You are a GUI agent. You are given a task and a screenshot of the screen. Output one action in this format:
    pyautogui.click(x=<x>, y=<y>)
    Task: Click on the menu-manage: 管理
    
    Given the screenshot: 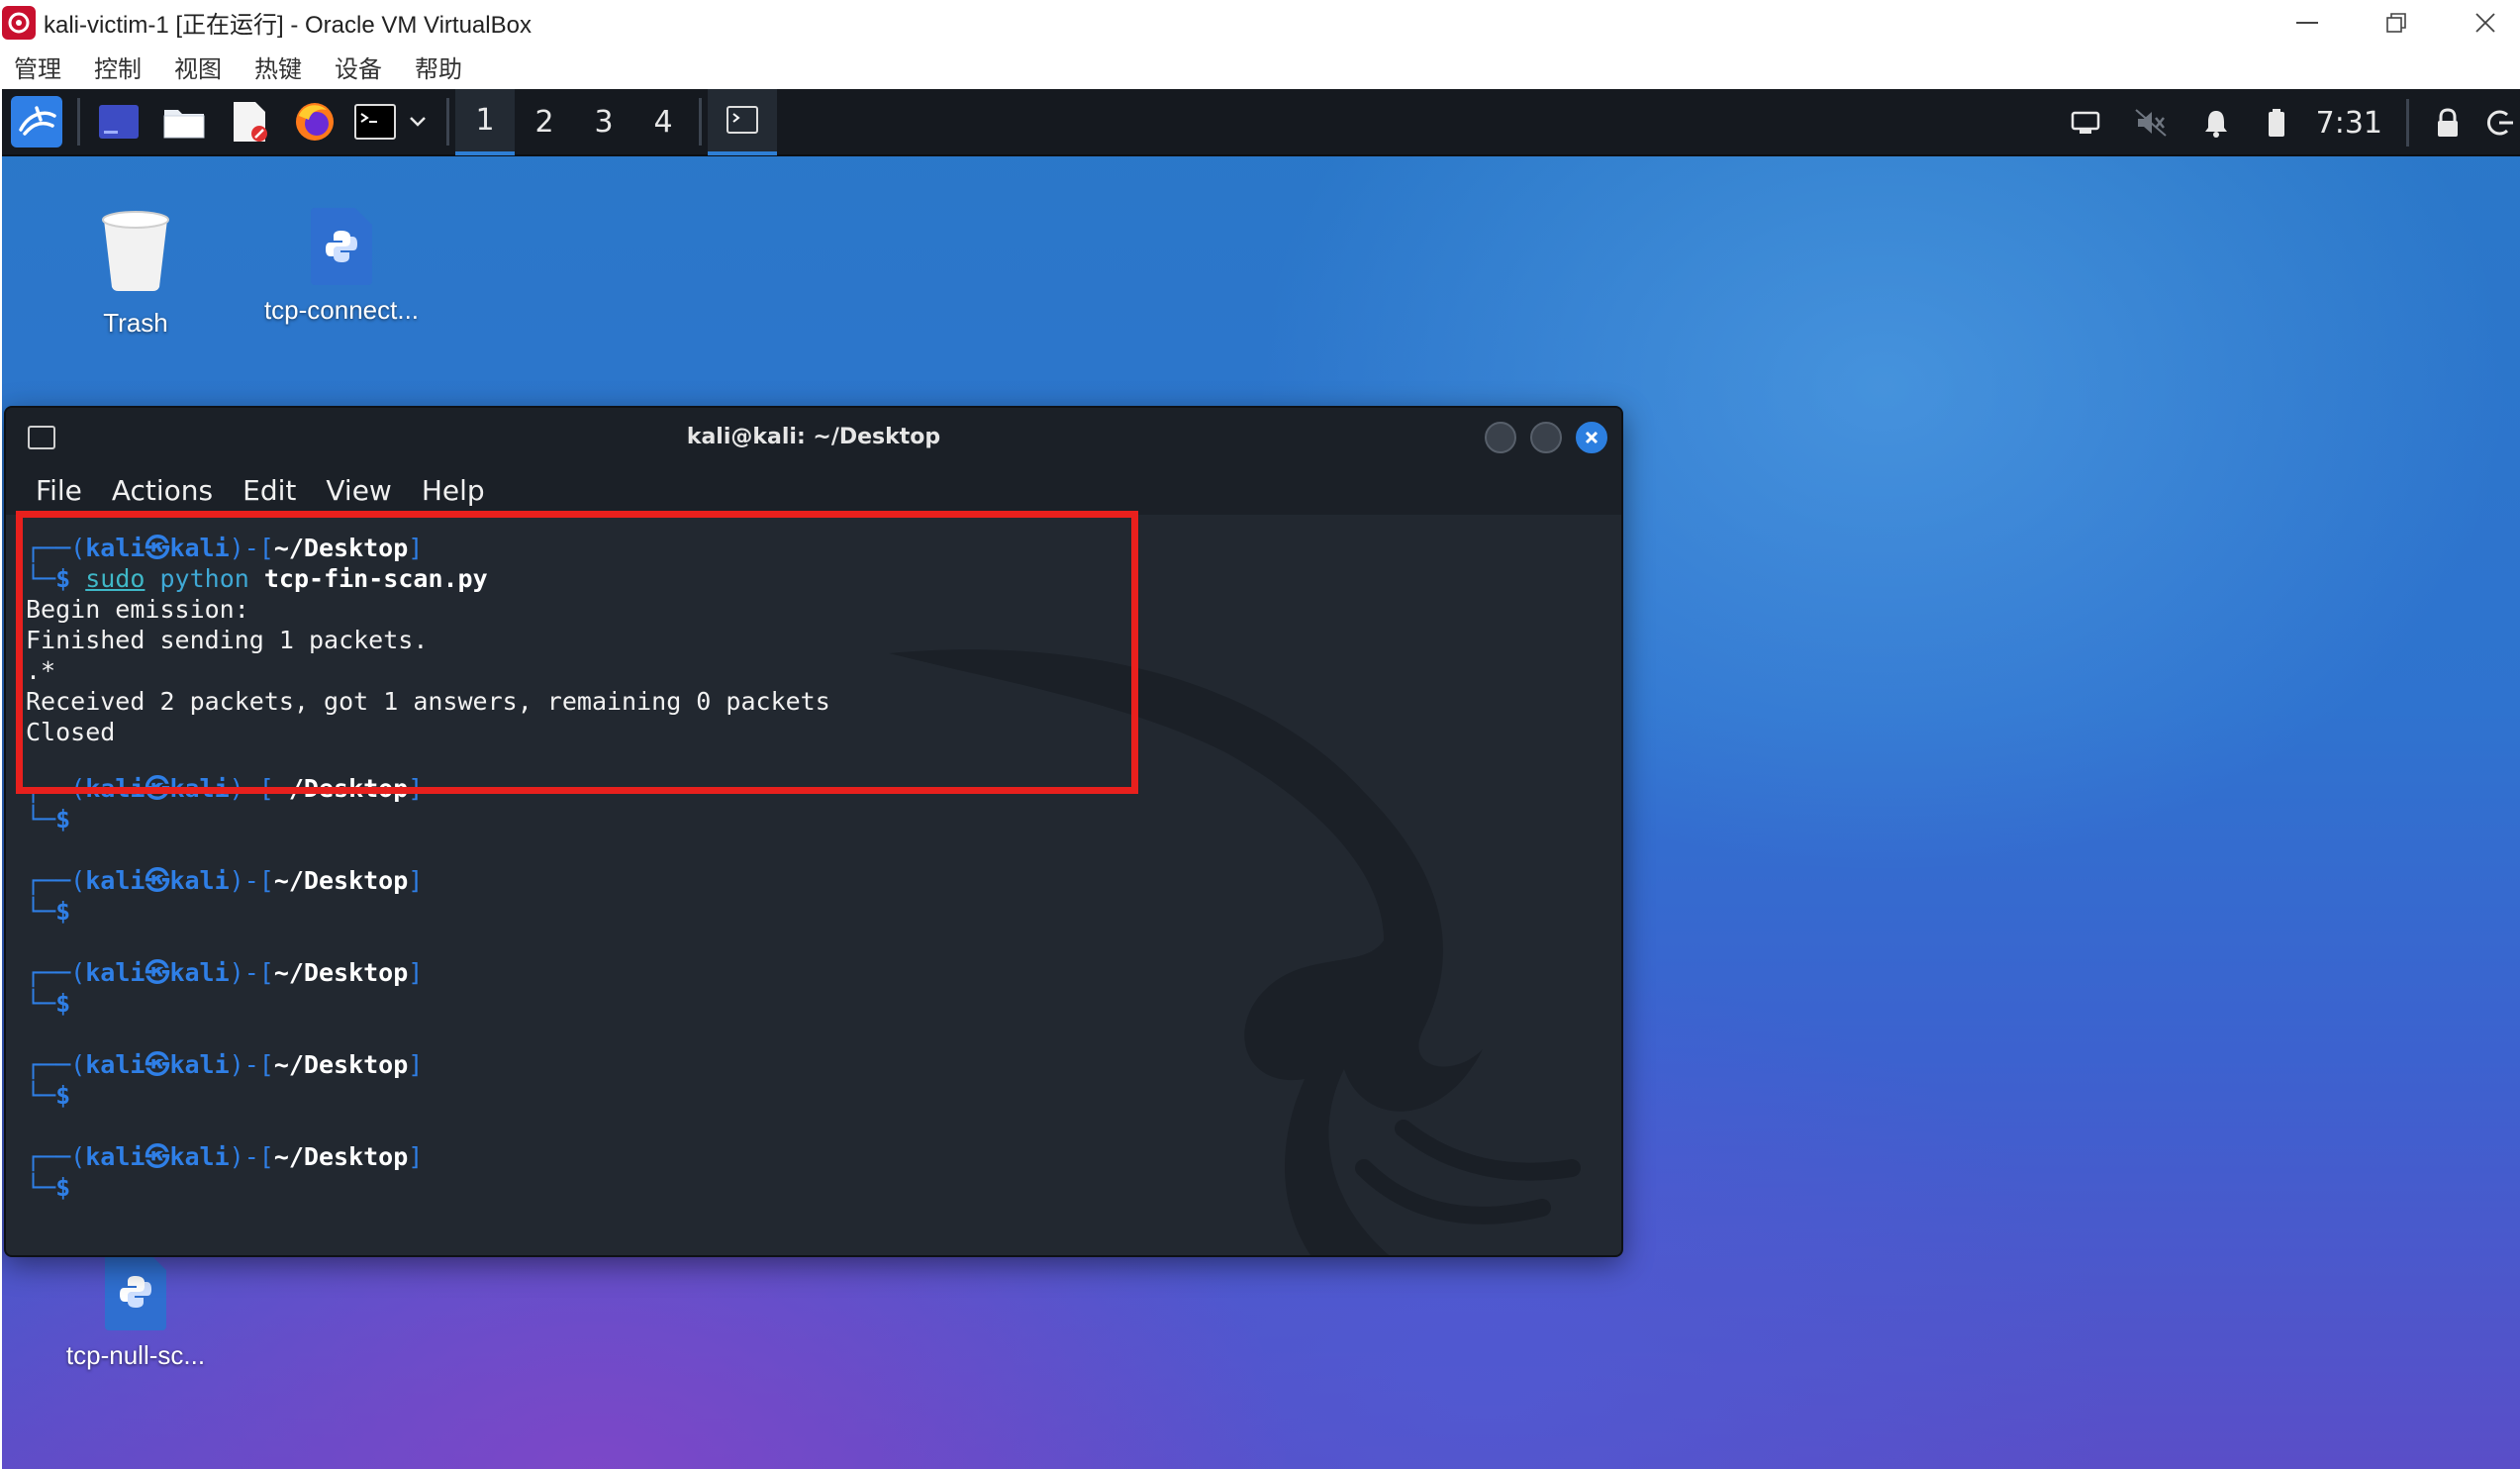 What is the action you would take?
    pyautogui.click(x=37, y=67)
    